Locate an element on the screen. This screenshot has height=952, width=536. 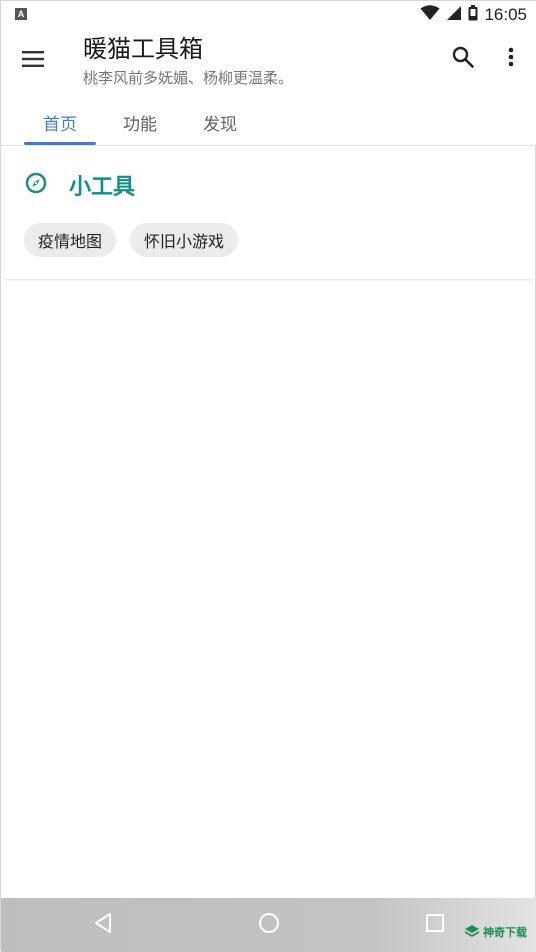
signal-icon is located at coordinates (454, 15).